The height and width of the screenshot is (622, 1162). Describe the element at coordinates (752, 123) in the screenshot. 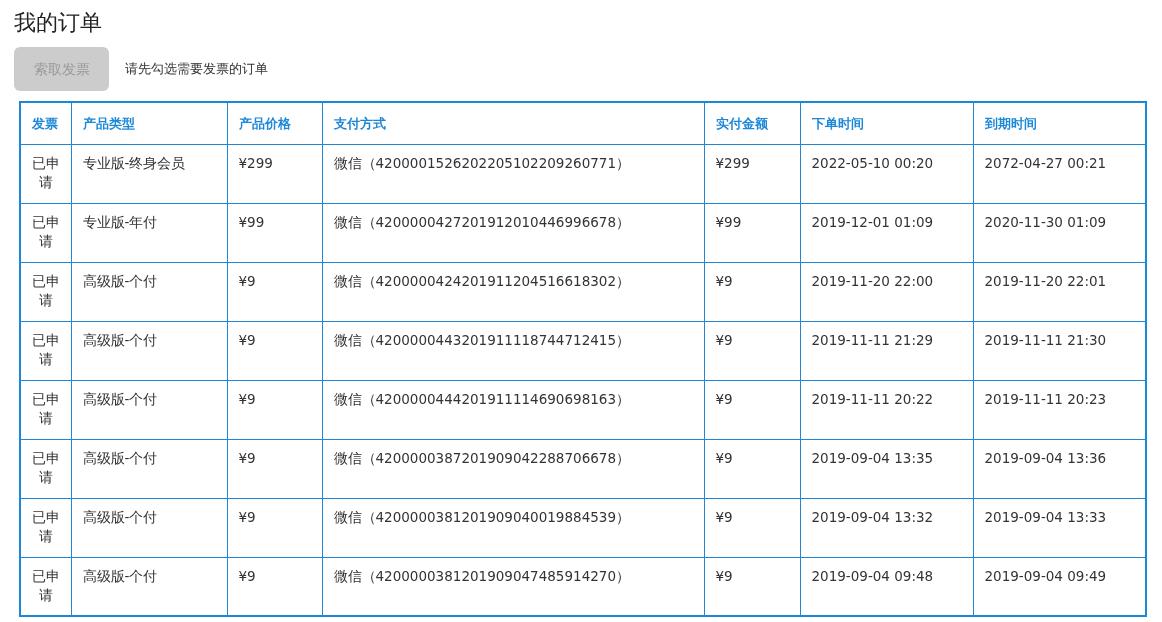

I see `column-header: 实付金额` at that location.